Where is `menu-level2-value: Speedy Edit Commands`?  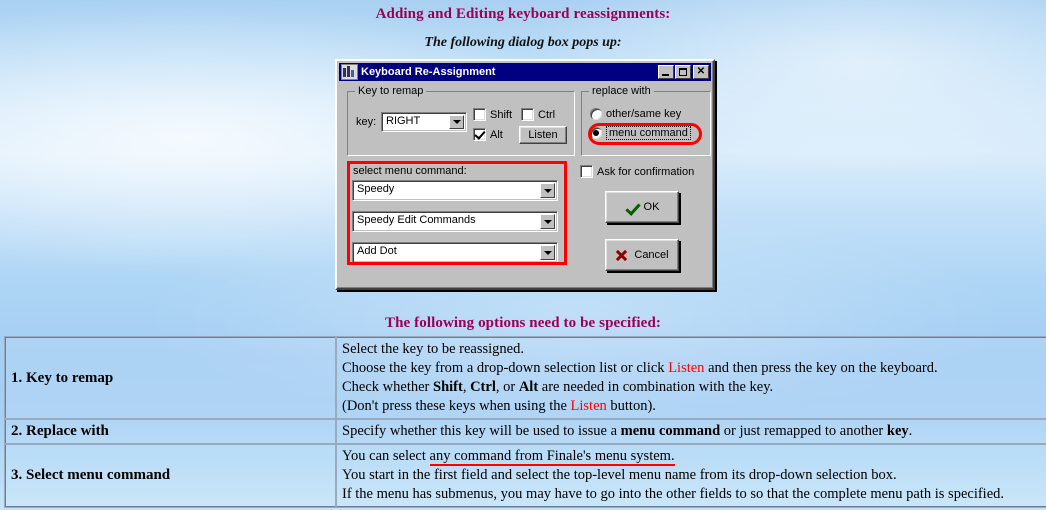 menu-level2-value: Speedy Edit Commands is located at coordinates (416, 220).